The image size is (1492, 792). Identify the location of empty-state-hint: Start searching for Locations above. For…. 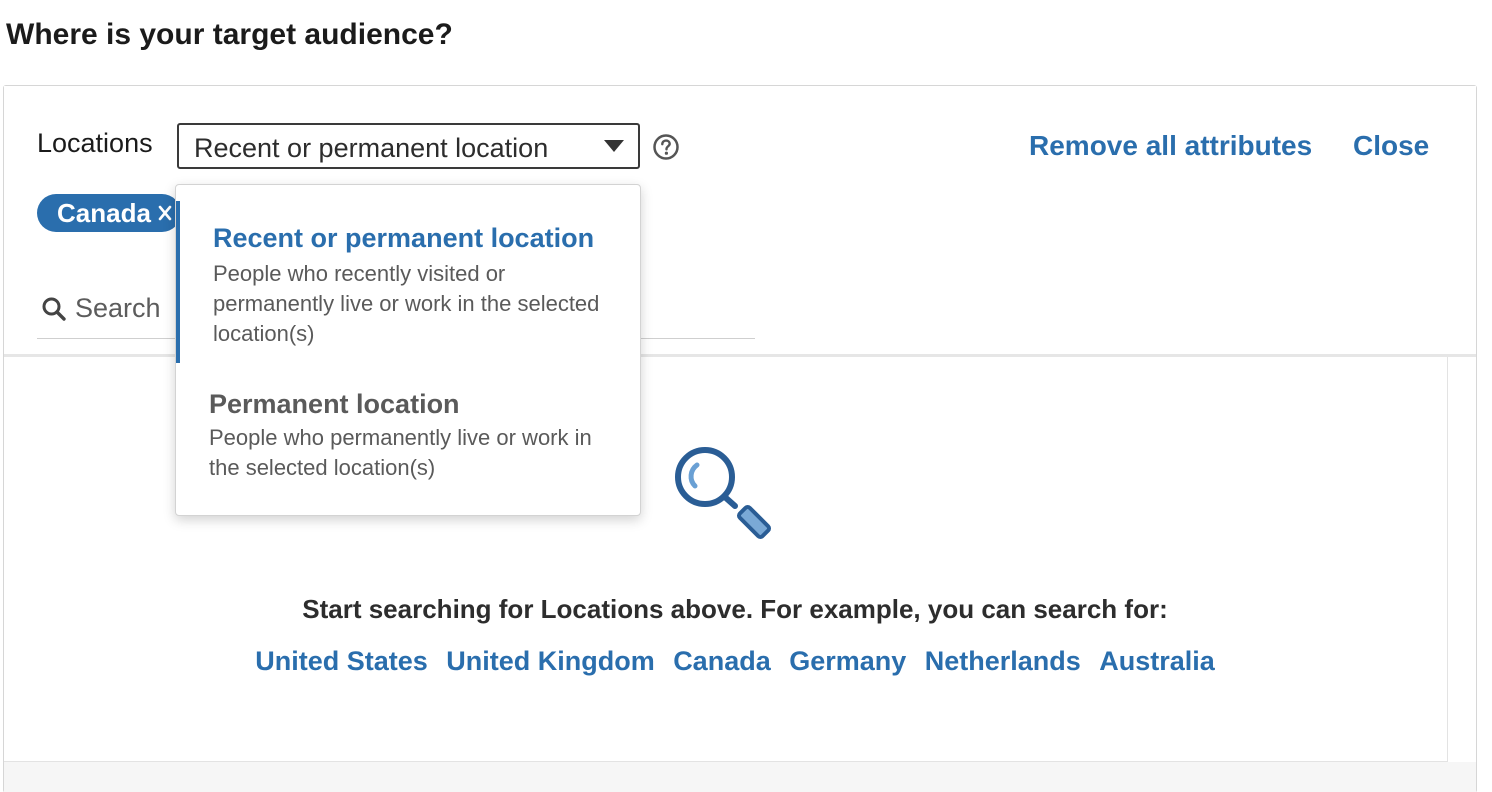
(735, 609).